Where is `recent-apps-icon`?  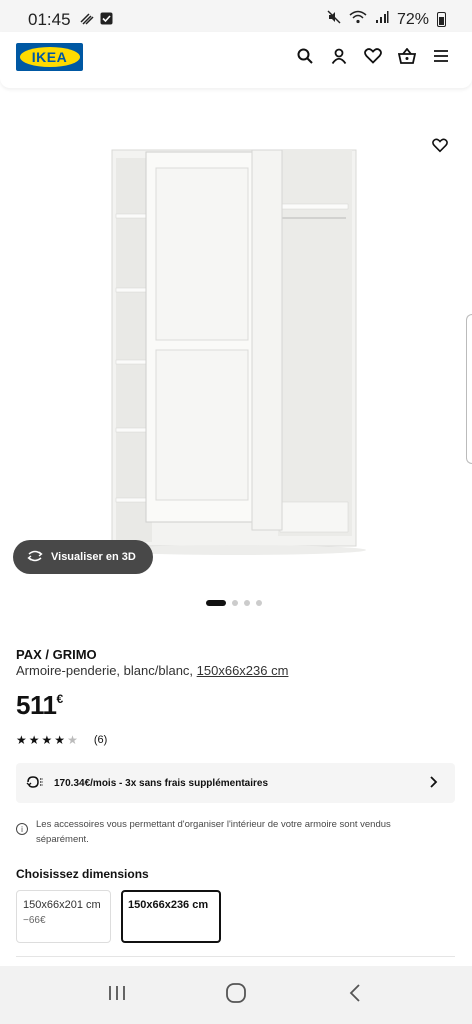
recent-apps-icon is located at coordinates (117, 995).